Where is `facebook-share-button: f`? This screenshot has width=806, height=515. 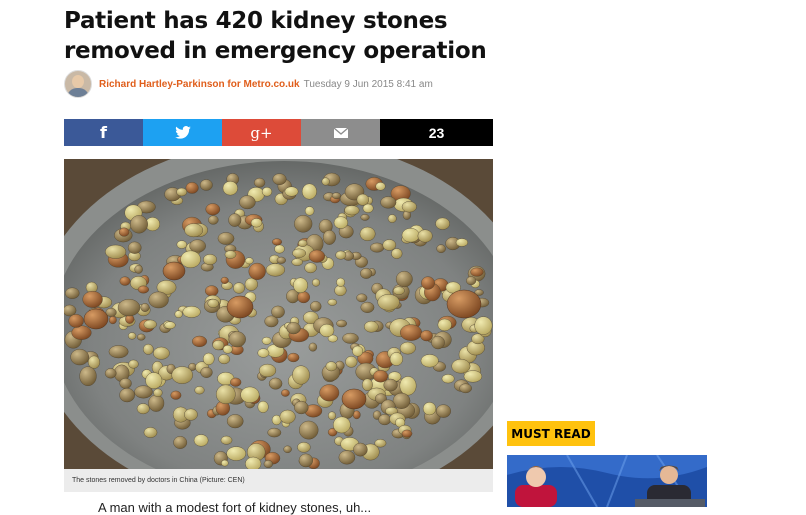
facebook-share-button: f is located at coordinates (103, 132).